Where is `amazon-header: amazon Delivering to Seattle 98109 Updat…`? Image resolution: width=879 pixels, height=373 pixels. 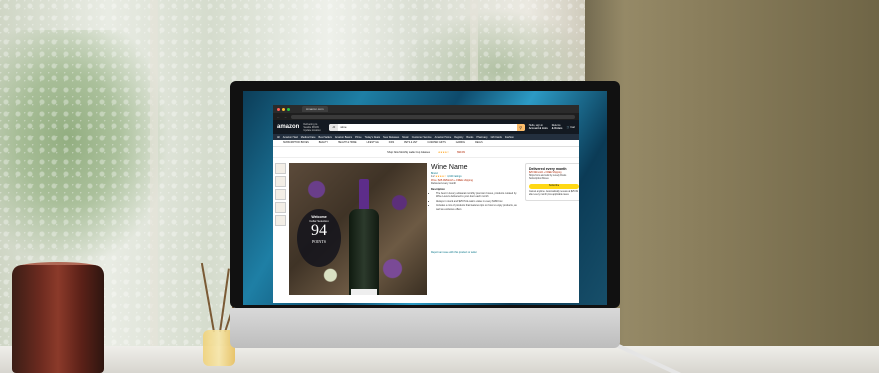 amazon-header: amazon Delivering to Seattle 98109 Updat… is located at coordinates (426, 127).